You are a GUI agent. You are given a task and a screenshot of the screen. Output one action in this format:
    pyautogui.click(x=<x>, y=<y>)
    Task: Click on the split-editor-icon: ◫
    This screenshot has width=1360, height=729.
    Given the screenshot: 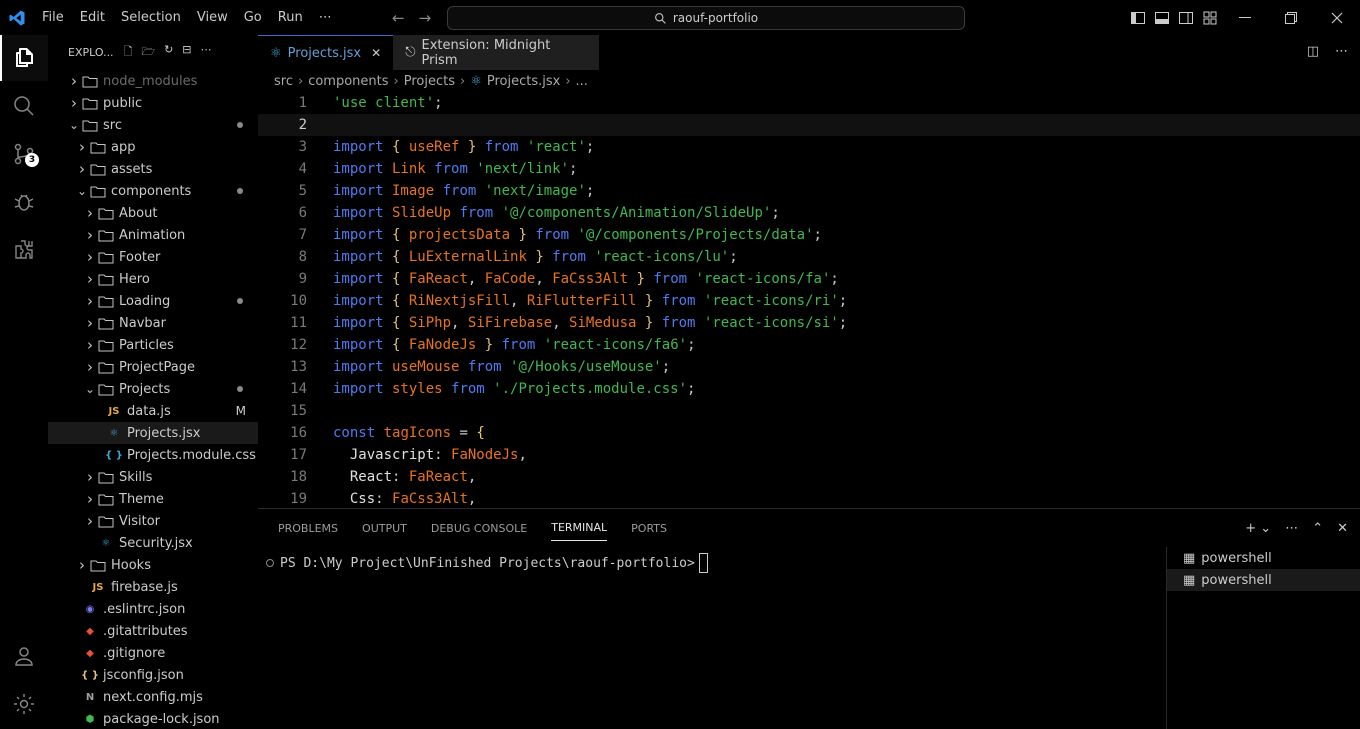 What is the action you would take?
    pyautogui.click(x=1313, y=51)
    